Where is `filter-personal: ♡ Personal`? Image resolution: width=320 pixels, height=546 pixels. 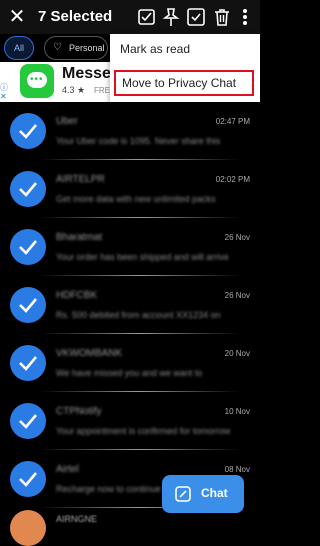
filter-personal: ♡ Personal is located at coordinates (76, 48).